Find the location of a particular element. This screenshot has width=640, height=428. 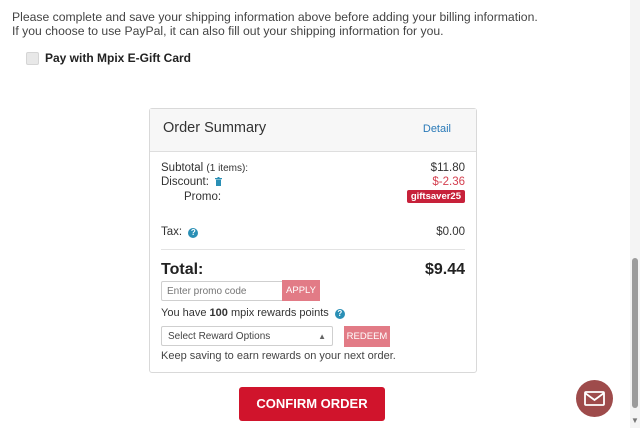

scroll-down-icon: ▼ is located at coordinates (635, 420).